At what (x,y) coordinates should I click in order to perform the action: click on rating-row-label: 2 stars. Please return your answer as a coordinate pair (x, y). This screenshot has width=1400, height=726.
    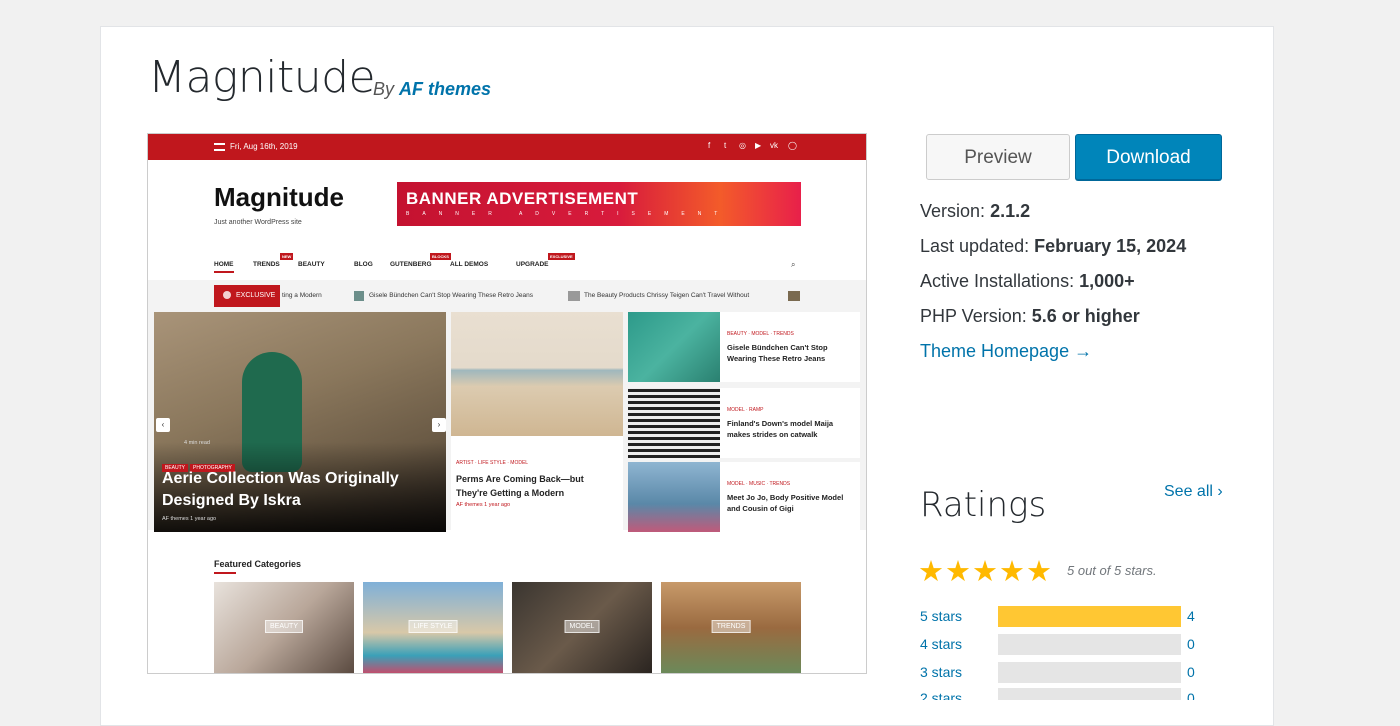
    Looking at the image, I should click on (941, 695).